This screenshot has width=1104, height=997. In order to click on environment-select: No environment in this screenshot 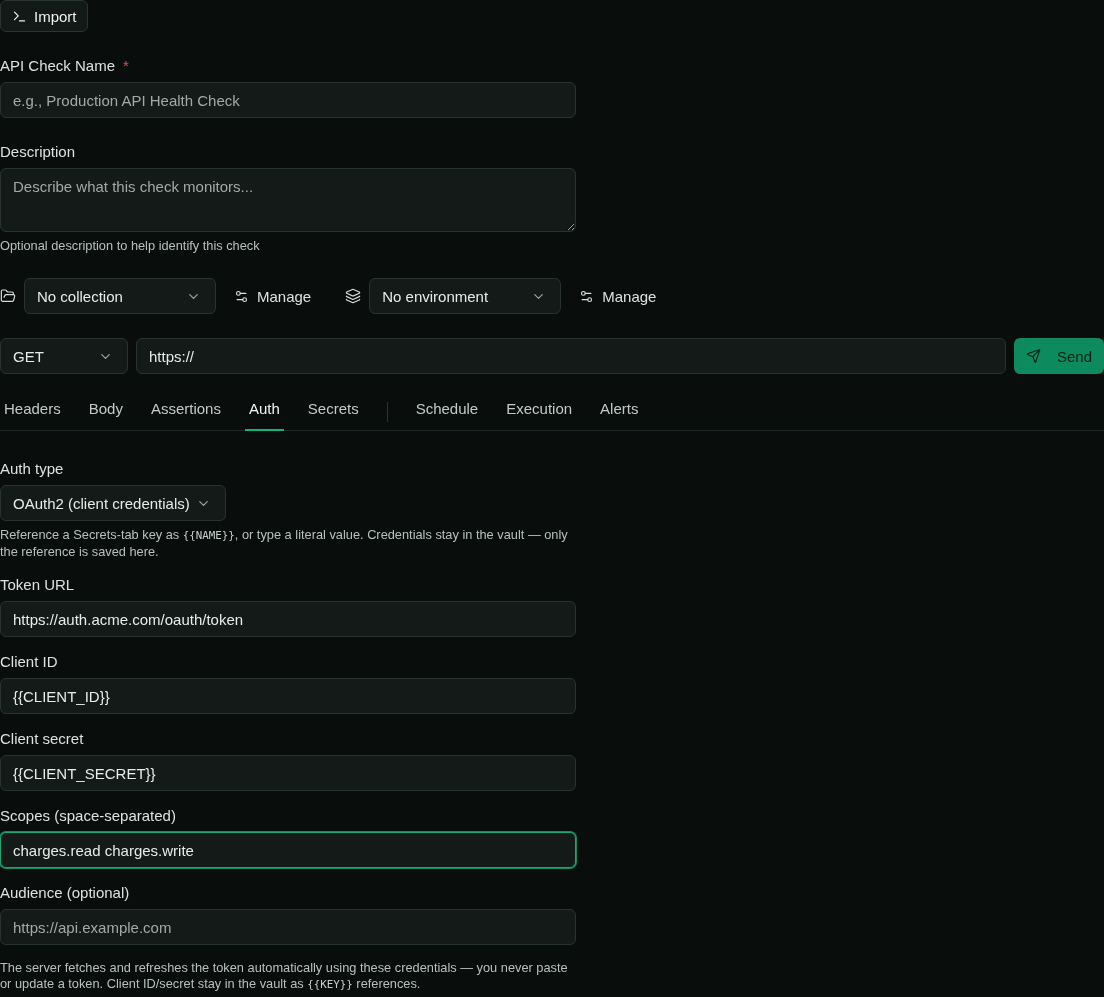, I will do `click(465, 296)`.